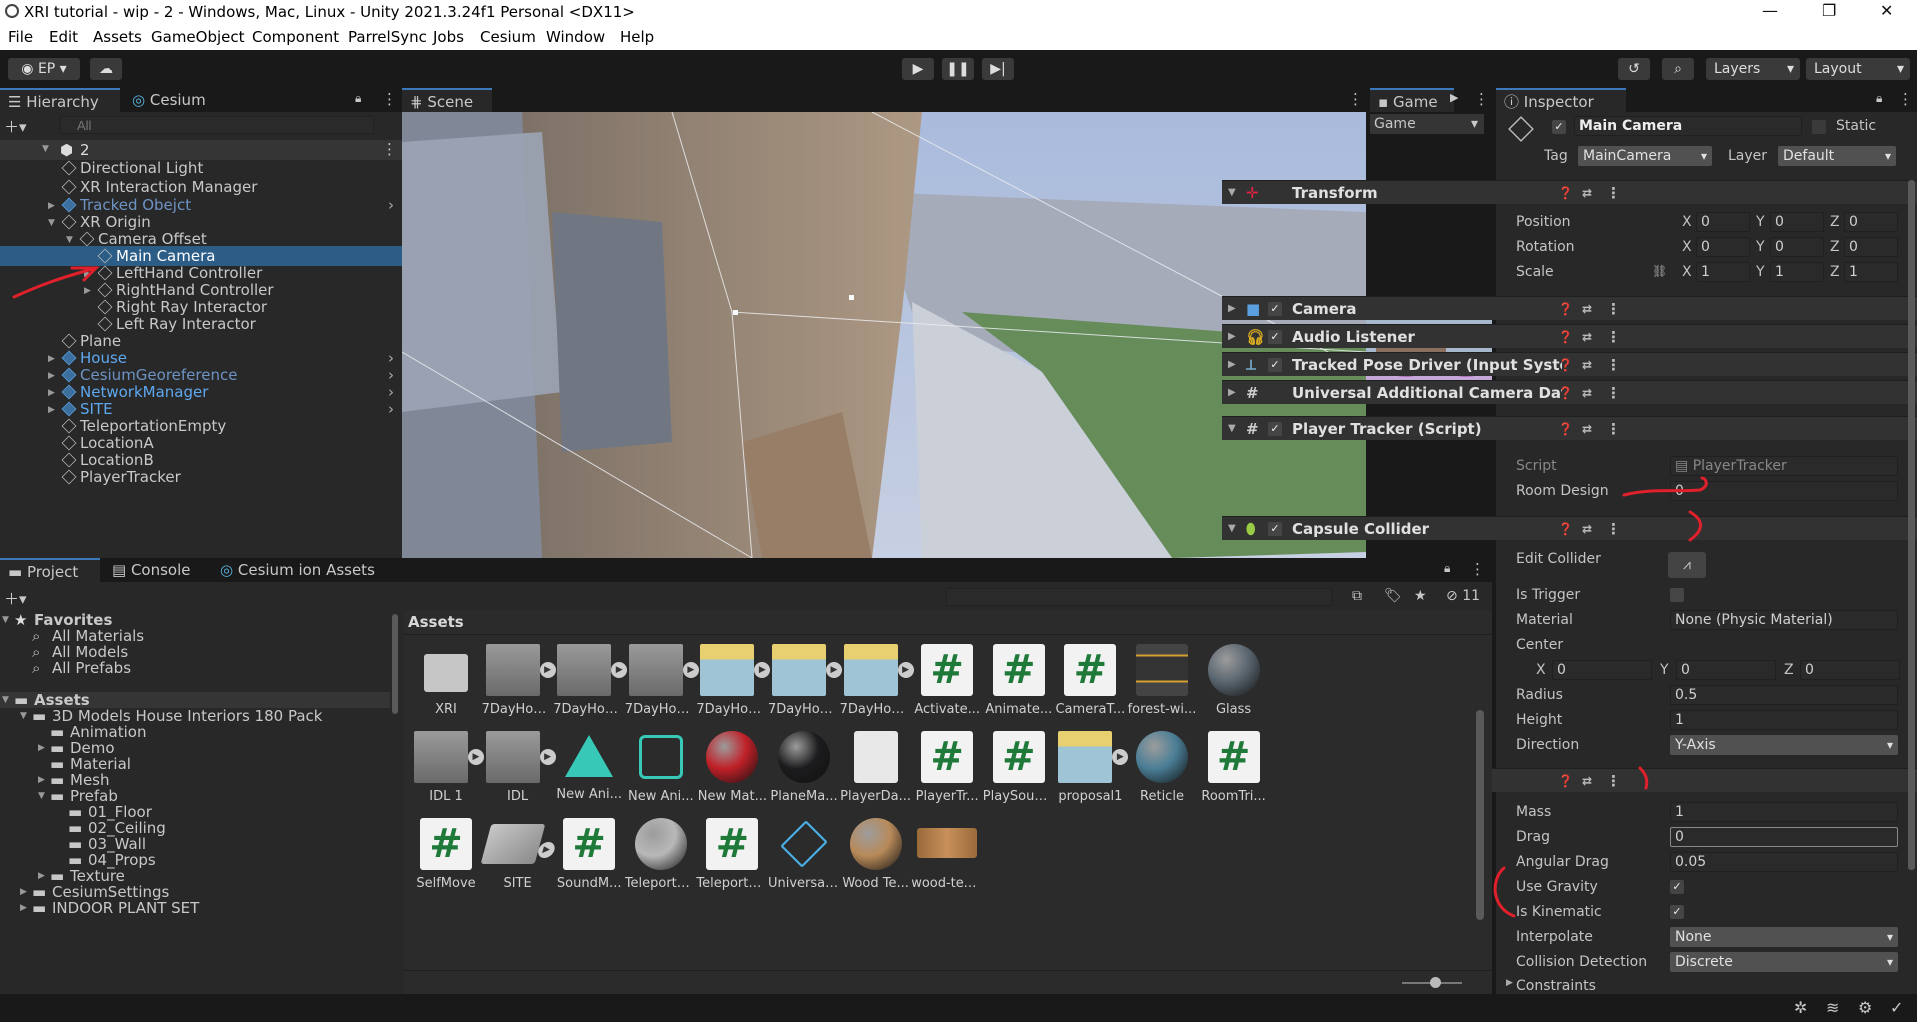  I want to click on rotation-z-field: 0, so click(1871, 247).